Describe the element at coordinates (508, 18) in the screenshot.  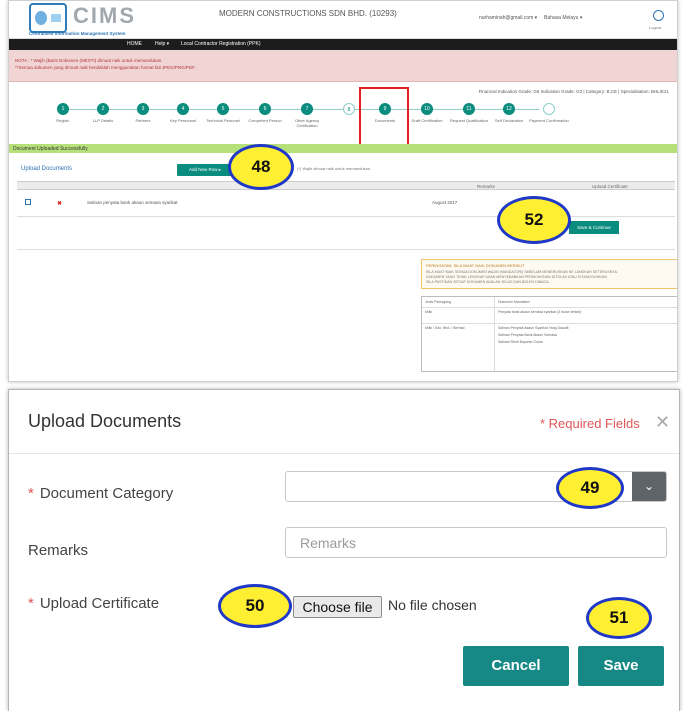
I see `user-menu: nurhaminah@gmail.com ▾` at that location.